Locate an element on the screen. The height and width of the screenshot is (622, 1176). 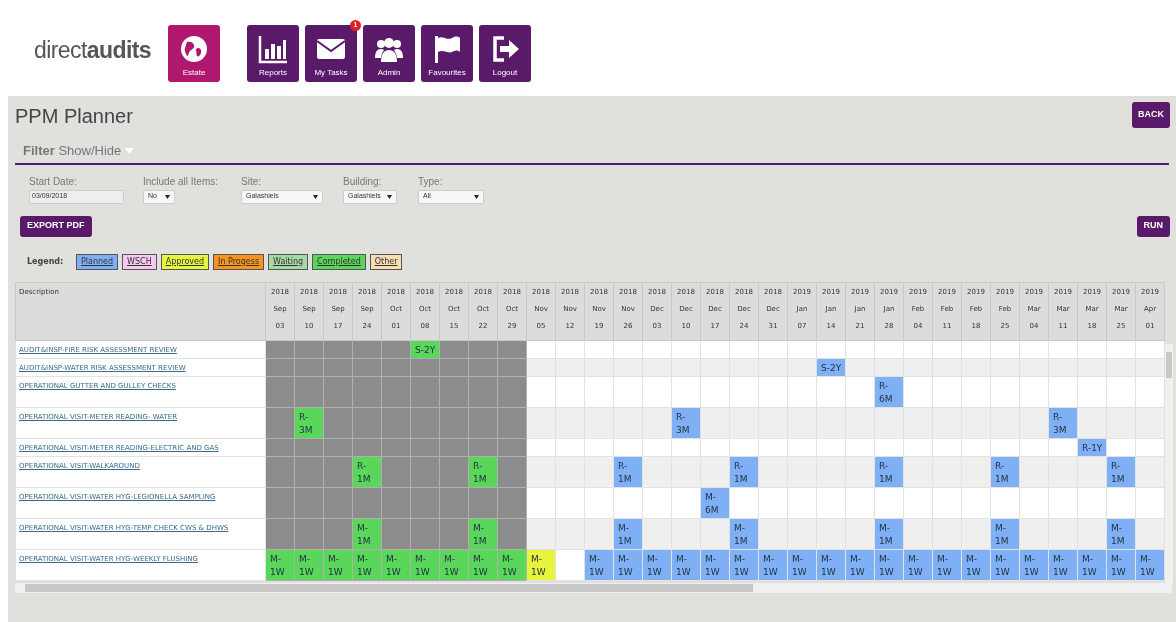
legend-tag: Completed is located at coordinates (339, 261).